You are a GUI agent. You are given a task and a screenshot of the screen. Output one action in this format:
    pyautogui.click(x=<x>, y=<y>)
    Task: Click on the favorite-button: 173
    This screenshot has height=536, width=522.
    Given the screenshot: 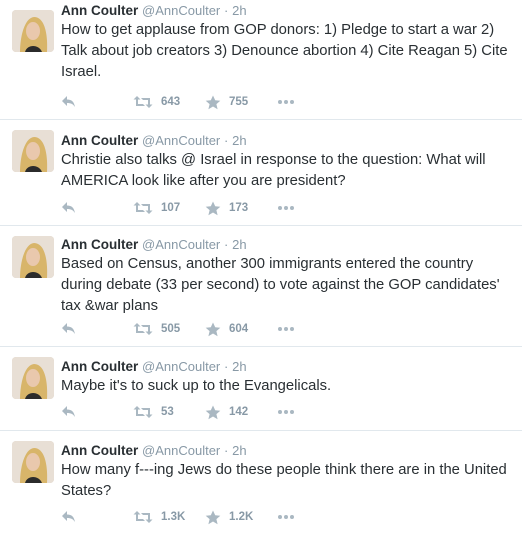 What is the action you would take?
    pyautogui.click(x=226, y=208)
    